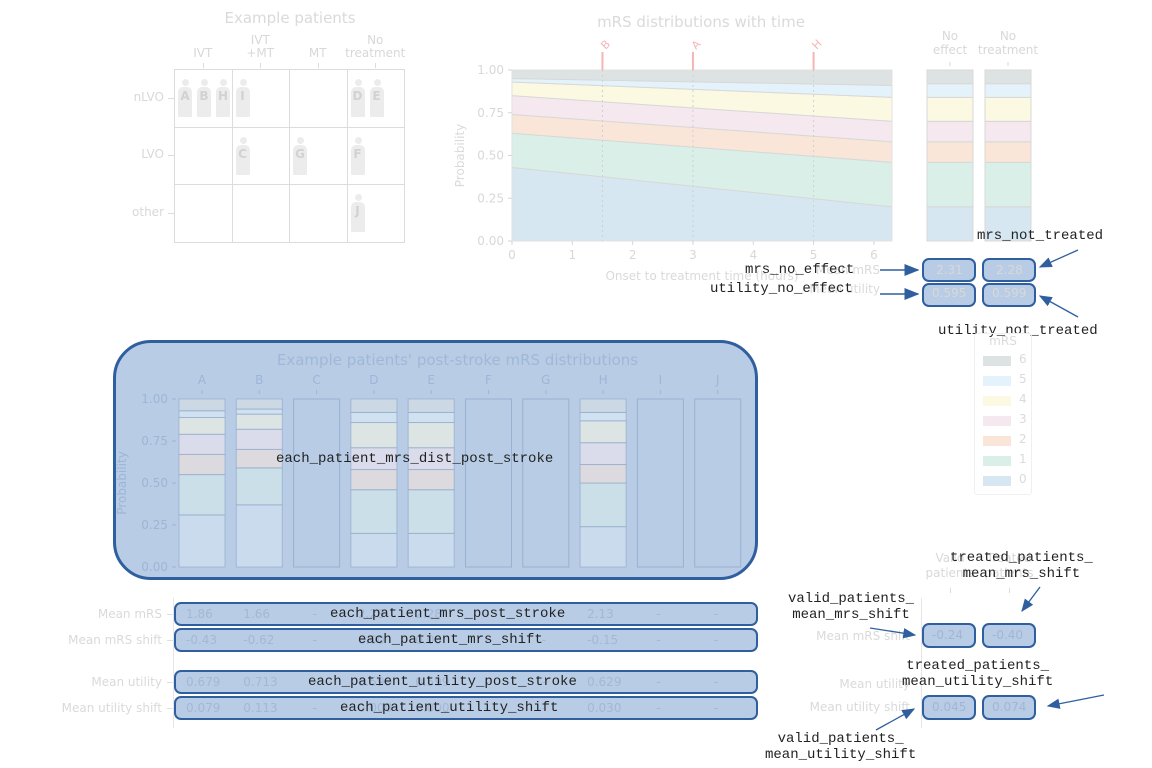 The image size is (1152, 768). What do you see at coordinates (895, 719) in the screenshot?
I see `arrow-valid-utility-shift` at bounding box center [895, 719].